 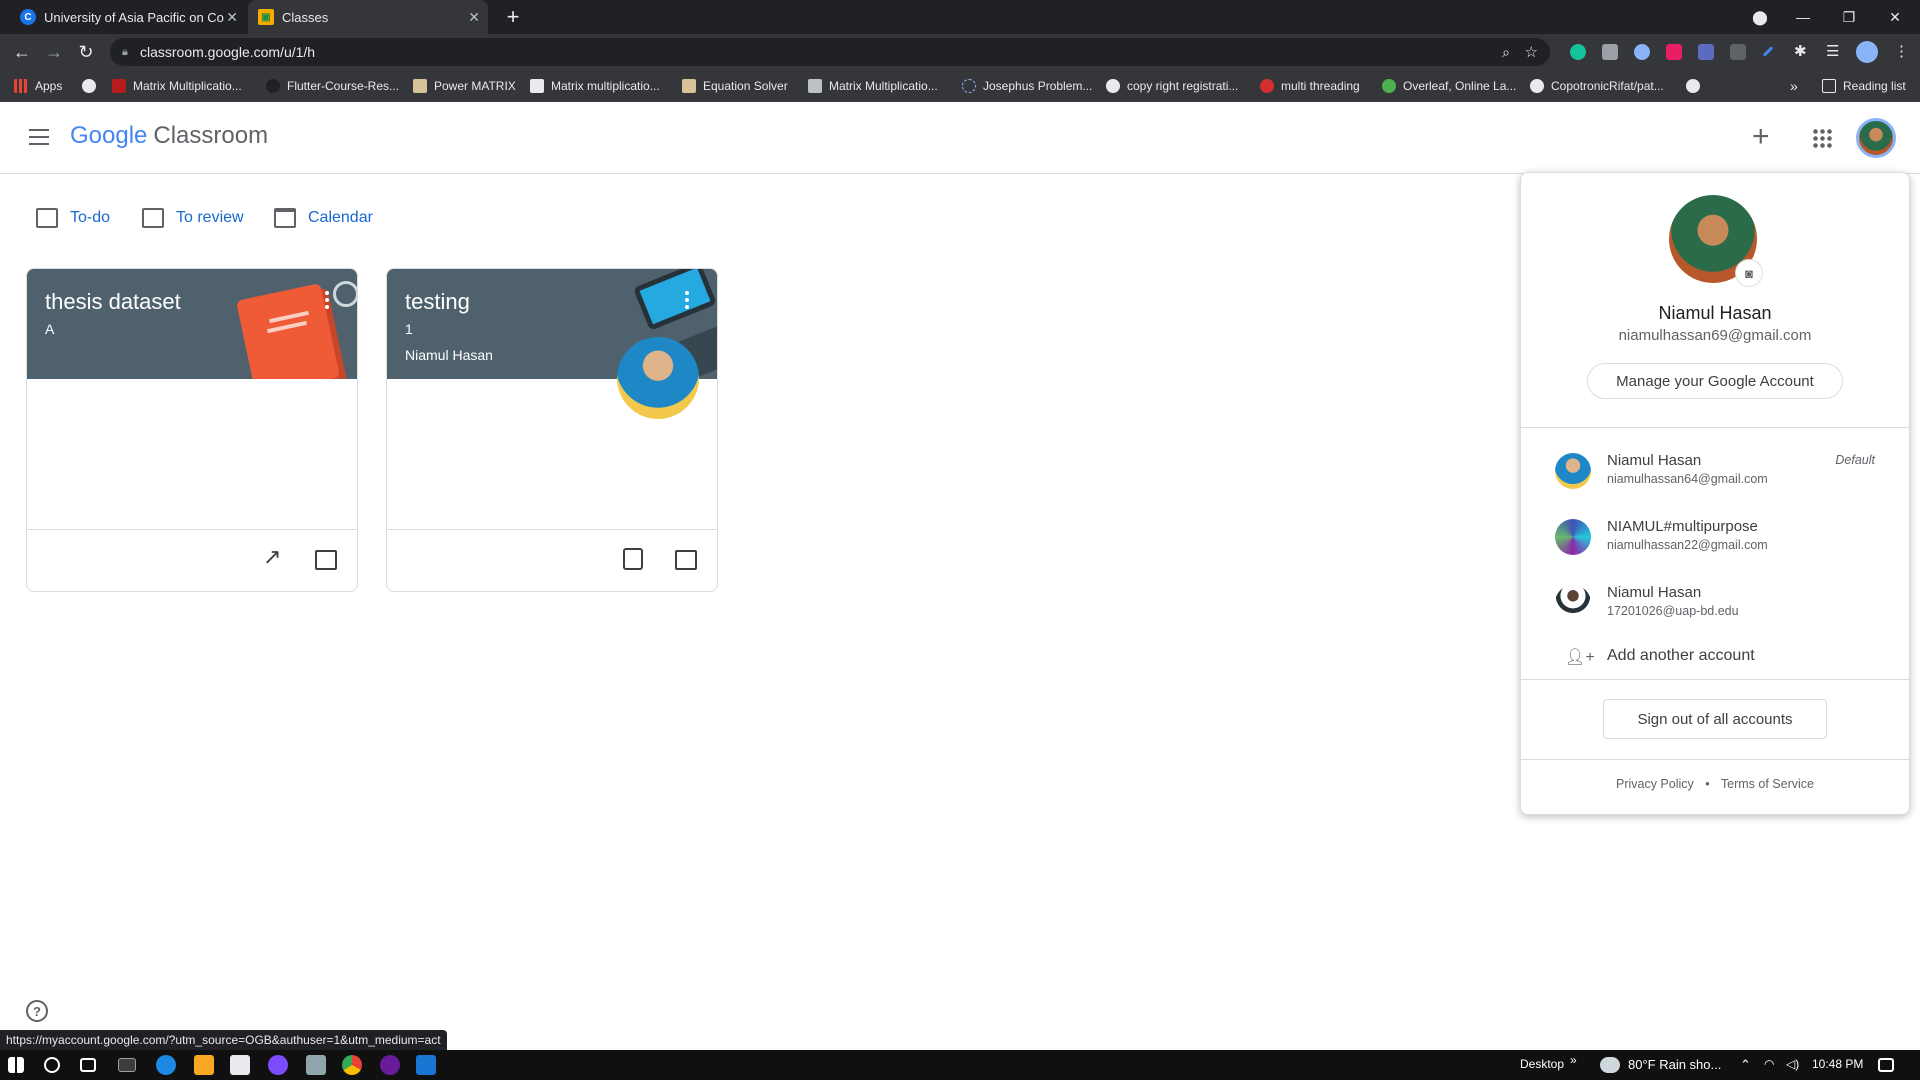 I want to click on calendar-link: Calendar, so click(x=323, y=218).